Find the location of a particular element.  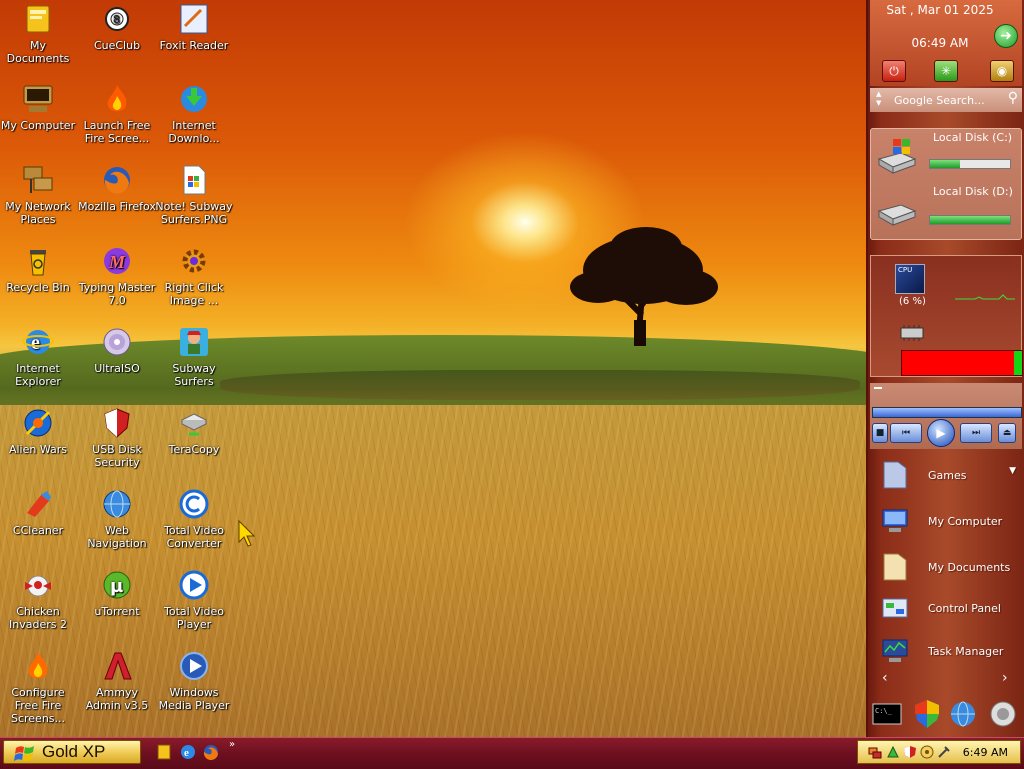

network-tray-icon is located at coordinates (875, 752).